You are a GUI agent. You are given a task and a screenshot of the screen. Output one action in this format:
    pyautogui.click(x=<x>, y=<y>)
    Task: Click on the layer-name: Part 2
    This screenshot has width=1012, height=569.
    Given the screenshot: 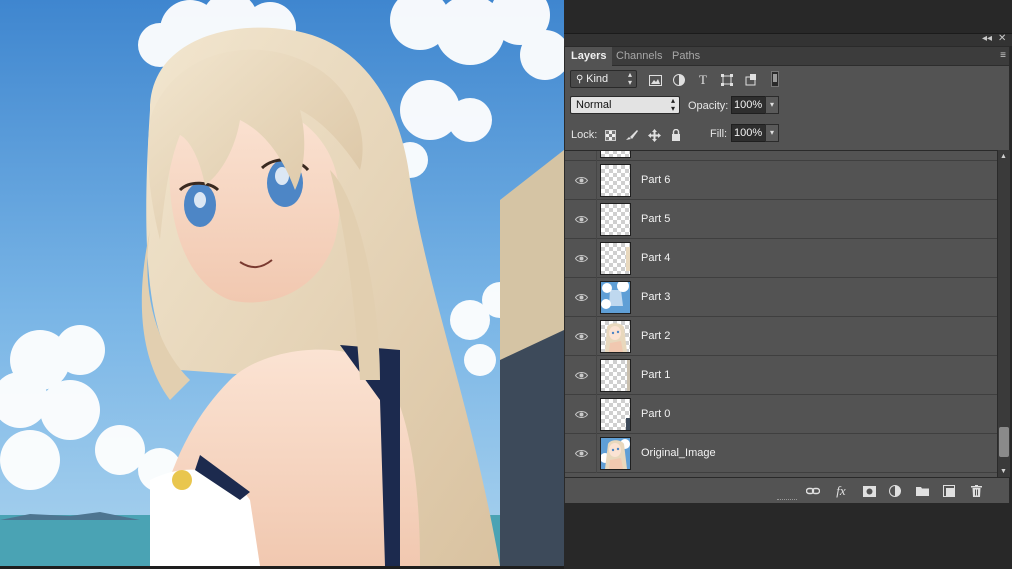 What is the action you would take?
    pyautogui.click(x=655, y=336)
    